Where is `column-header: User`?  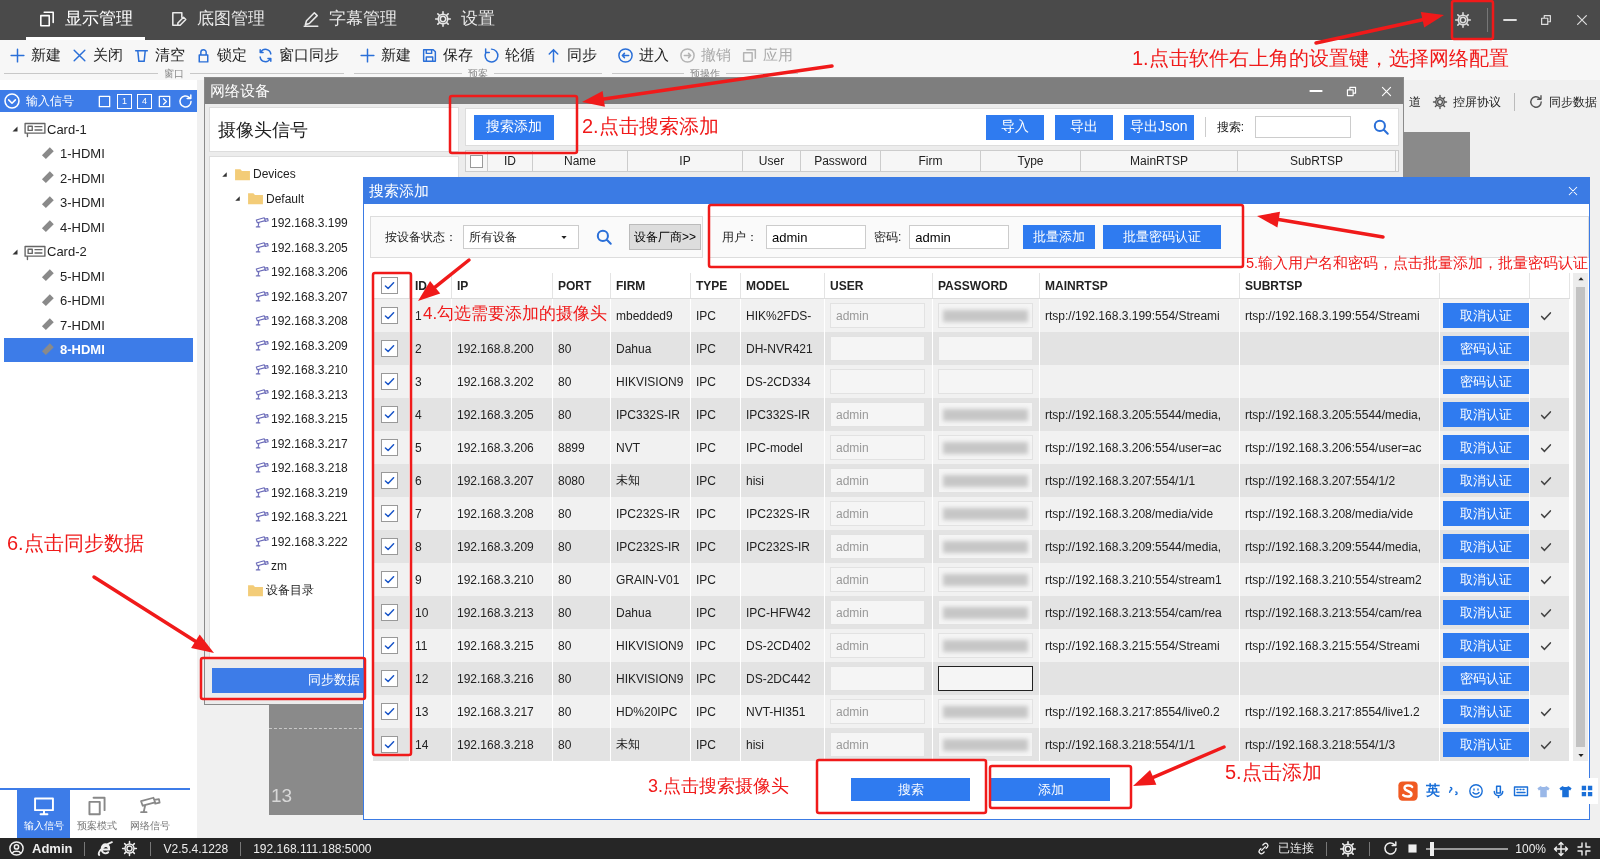 column-header: User is located at coordinates (771, 161).